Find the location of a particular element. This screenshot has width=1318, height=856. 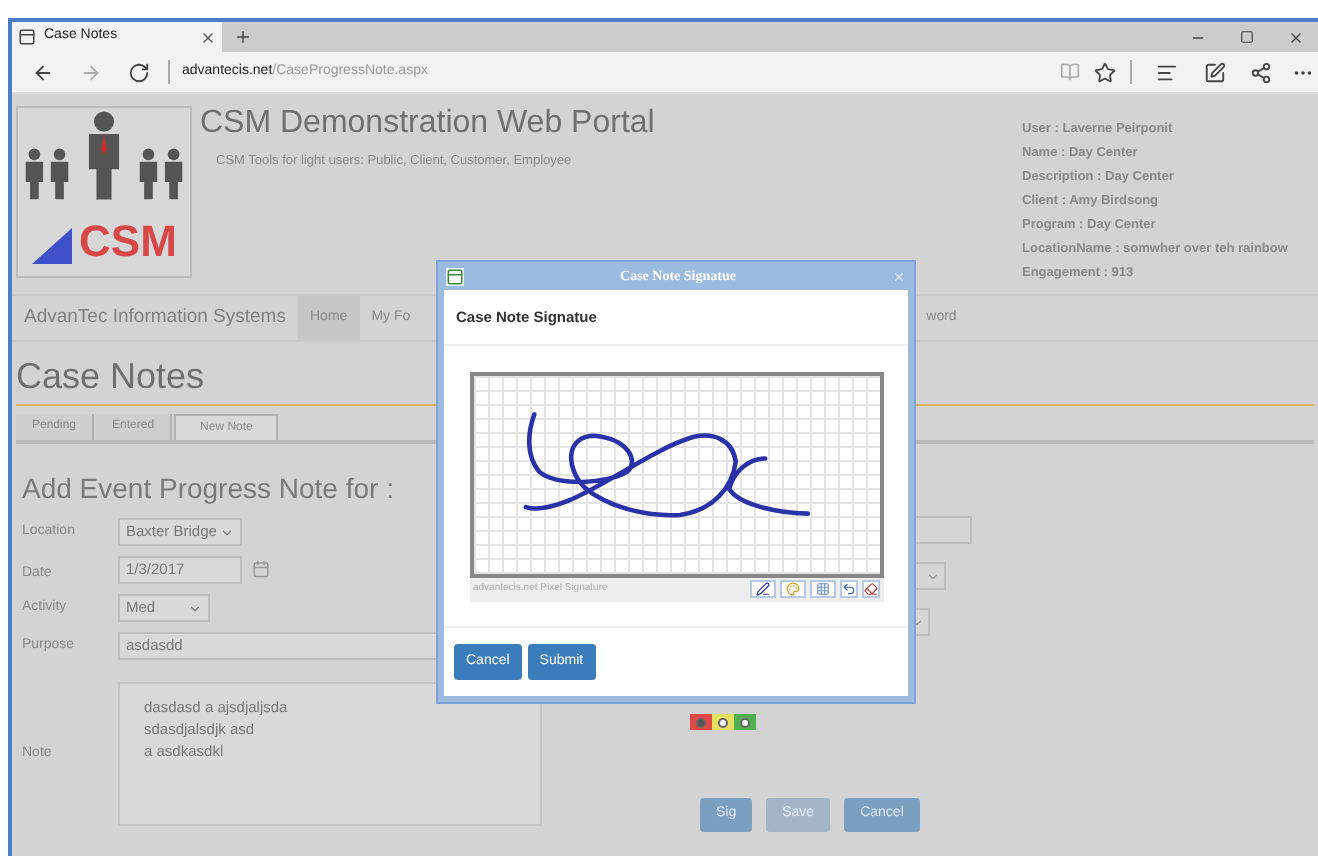

logo-text: CSM is located at coordinates (128, 242).